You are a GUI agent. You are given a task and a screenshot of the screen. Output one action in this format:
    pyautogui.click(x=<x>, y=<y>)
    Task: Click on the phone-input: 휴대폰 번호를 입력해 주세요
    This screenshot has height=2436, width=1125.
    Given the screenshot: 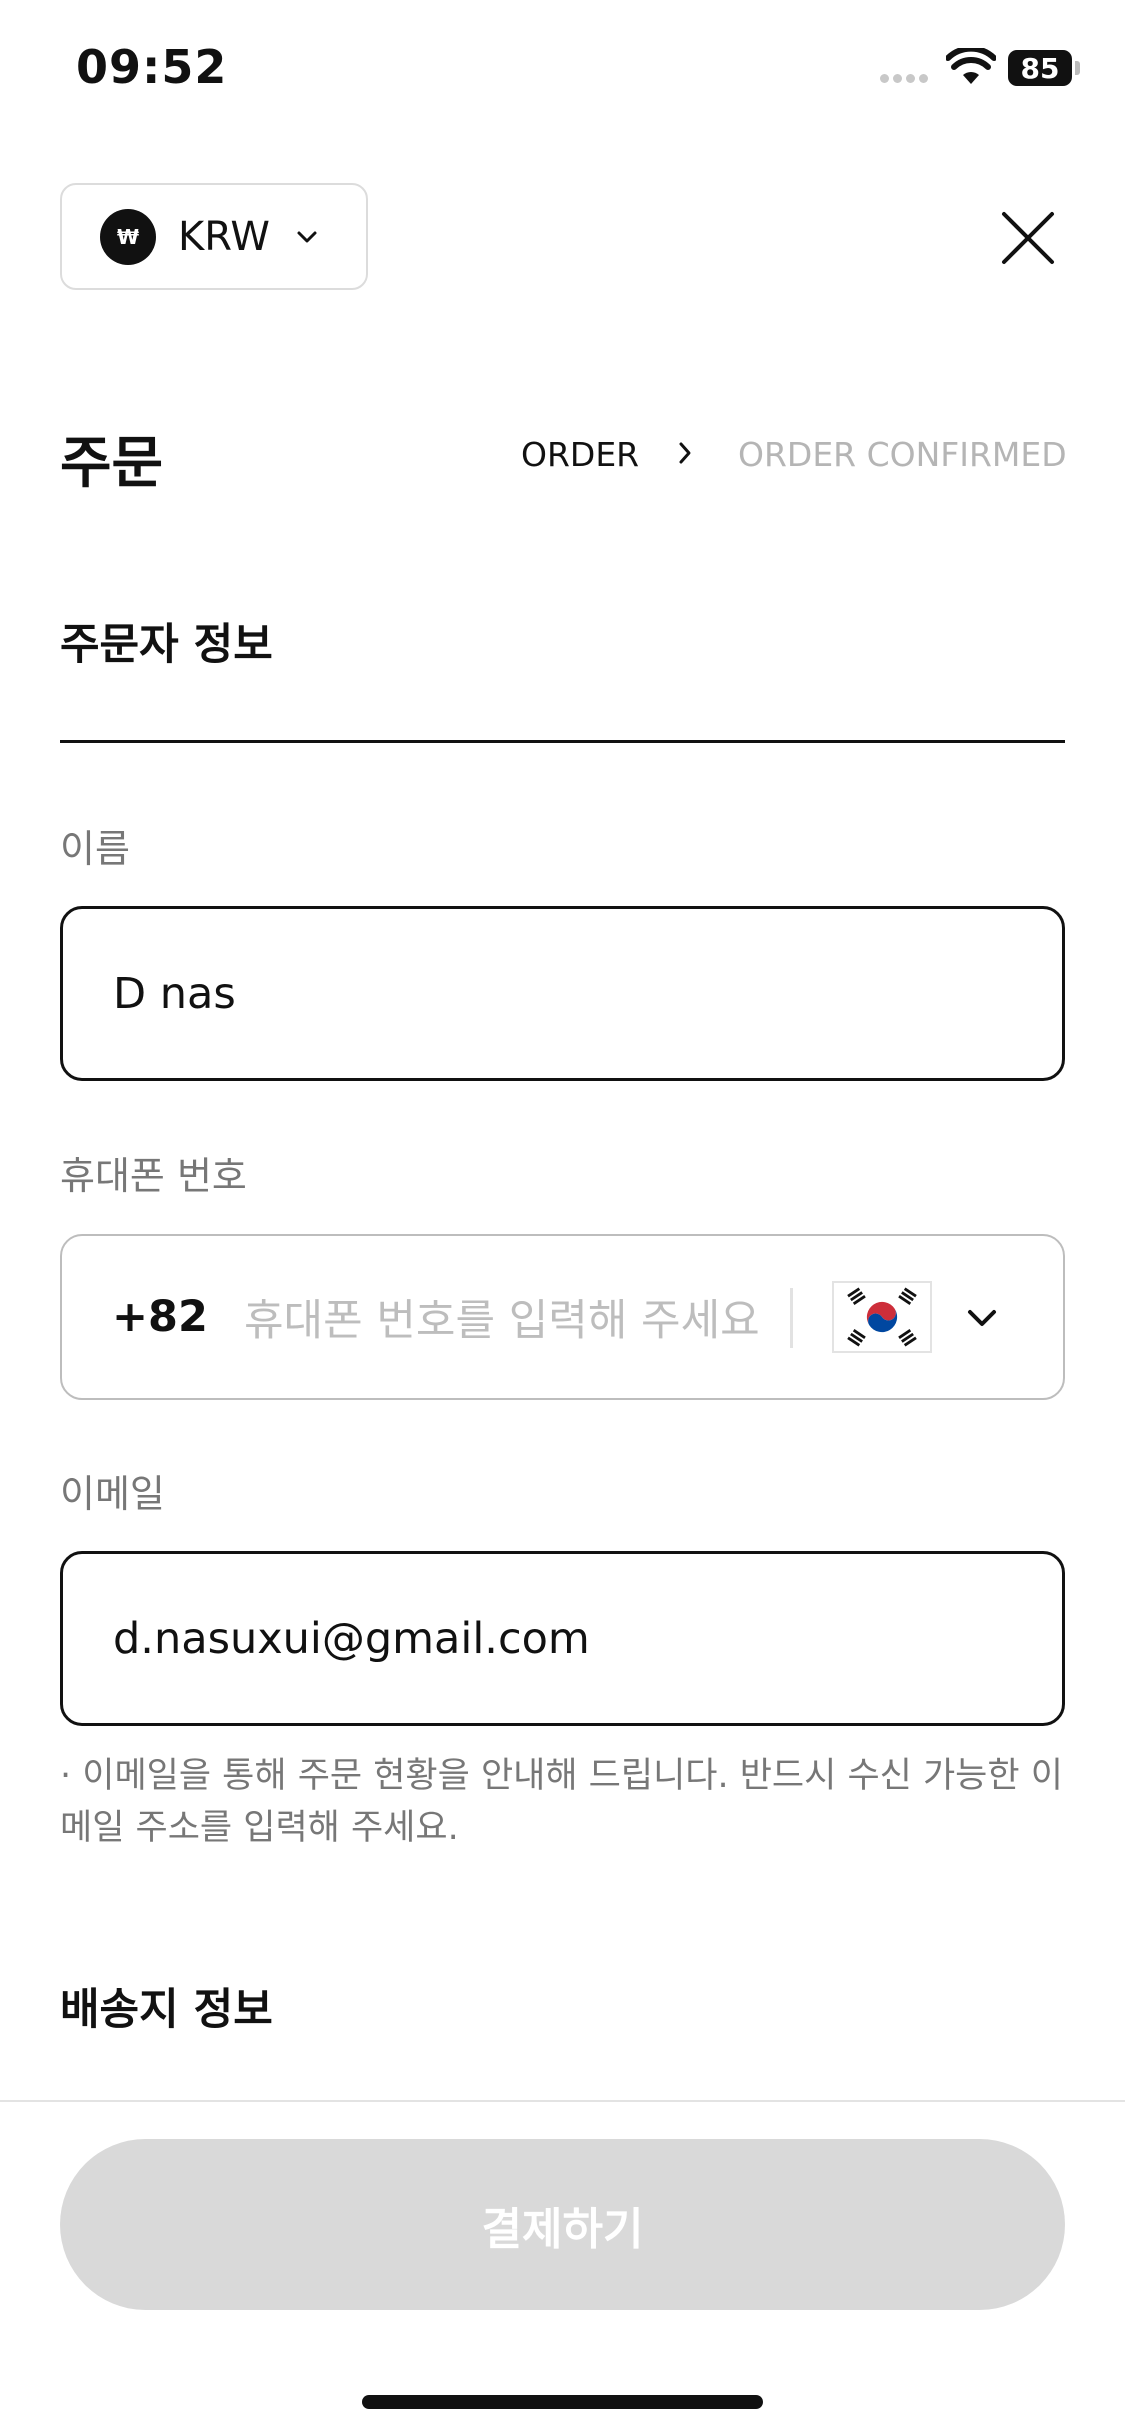 What is the action you would take?
    pyautogui.click(x=524, y=1317)
    